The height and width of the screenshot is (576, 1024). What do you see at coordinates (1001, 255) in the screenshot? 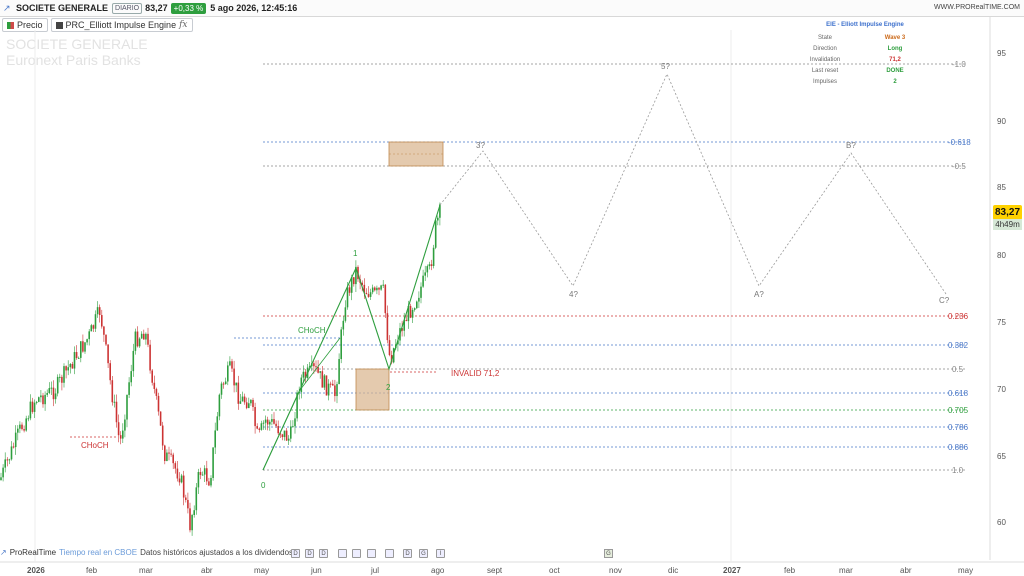
I see `price-tick: 80` at bounding box center [1001, 255].